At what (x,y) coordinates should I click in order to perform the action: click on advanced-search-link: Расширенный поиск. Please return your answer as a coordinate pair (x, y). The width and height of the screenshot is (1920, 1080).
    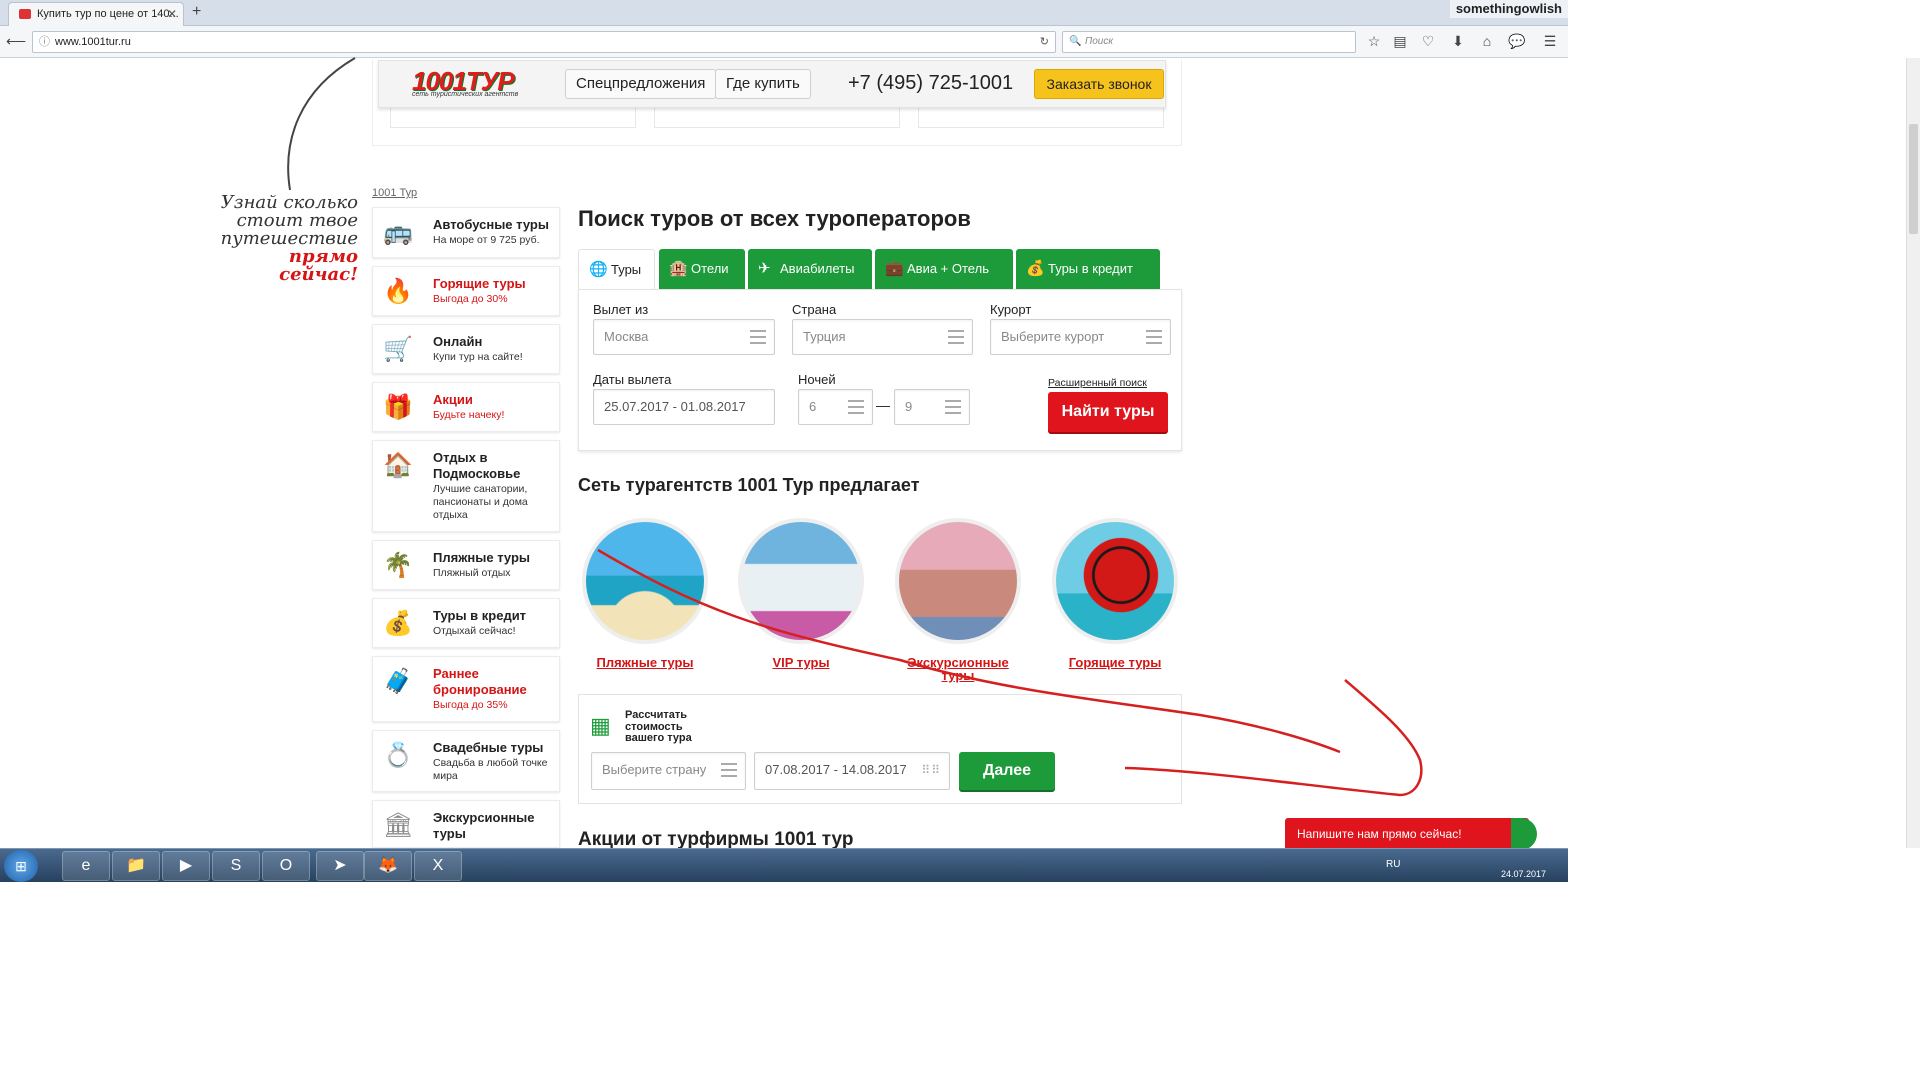
    Looking at the image, I should click on (1097, 383).